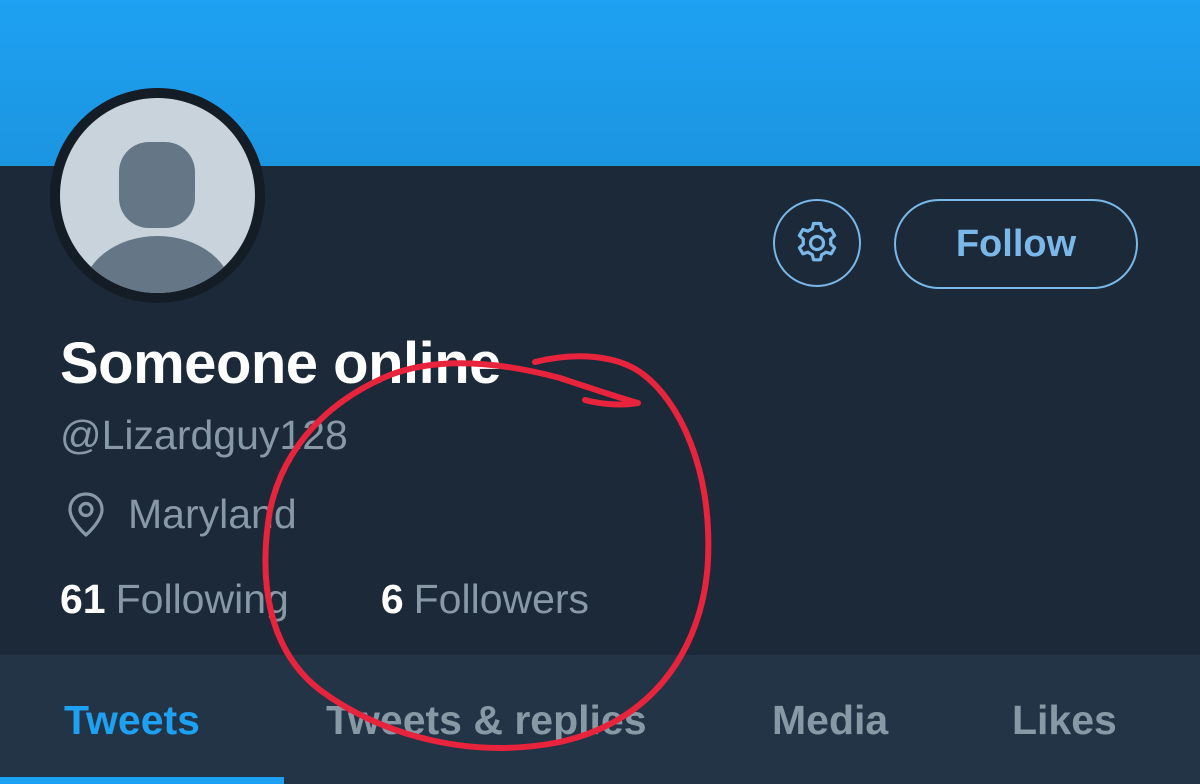 Image resolution: width=1200 pixels, height=784 pixels. Describe the element at coordinates (501, 599) in the screenshot. I see `followers-label: Followers` at that location.